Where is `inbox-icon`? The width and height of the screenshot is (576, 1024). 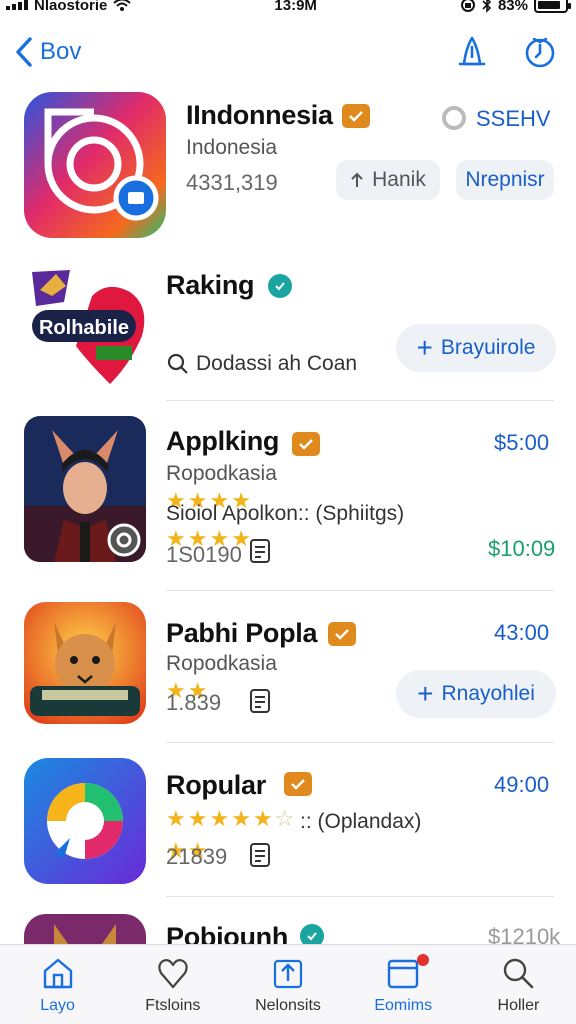
inbox-icon is located at coordinates (403, 974).